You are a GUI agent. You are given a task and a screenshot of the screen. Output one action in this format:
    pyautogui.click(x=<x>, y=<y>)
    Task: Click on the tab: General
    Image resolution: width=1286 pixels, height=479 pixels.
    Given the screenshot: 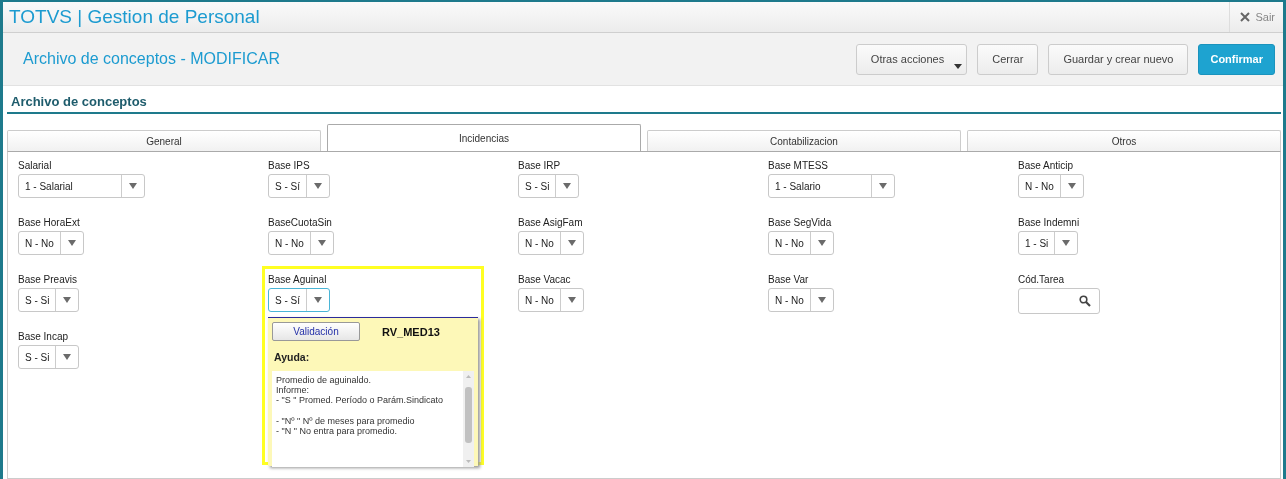 What is the action you would take?
    pyautogui.click(x=164, y=140)
    